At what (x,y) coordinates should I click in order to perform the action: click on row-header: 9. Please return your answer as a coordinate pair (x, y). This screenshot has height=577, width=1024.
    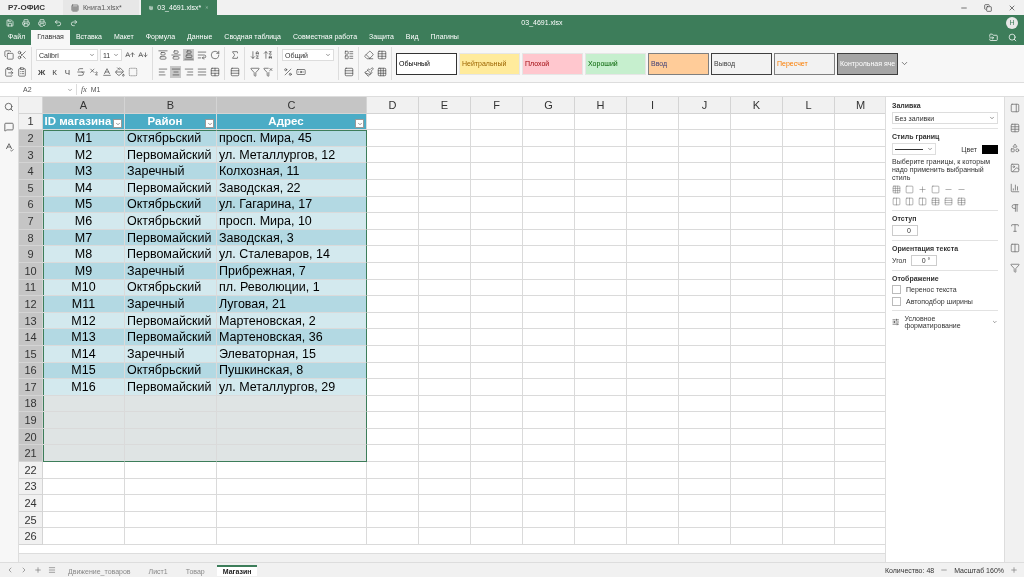
    Looking at the image, I should click on (31, 254).